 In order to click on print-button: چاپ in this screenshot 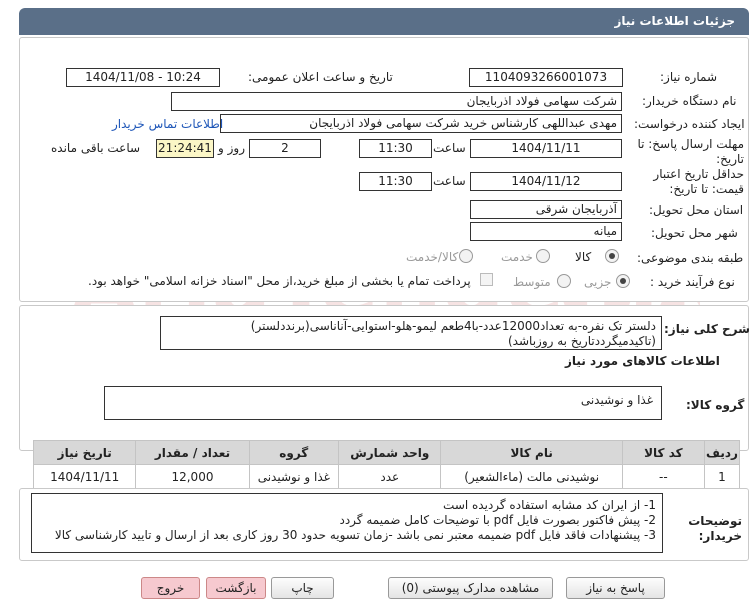, I will do `click(302, 588)`.